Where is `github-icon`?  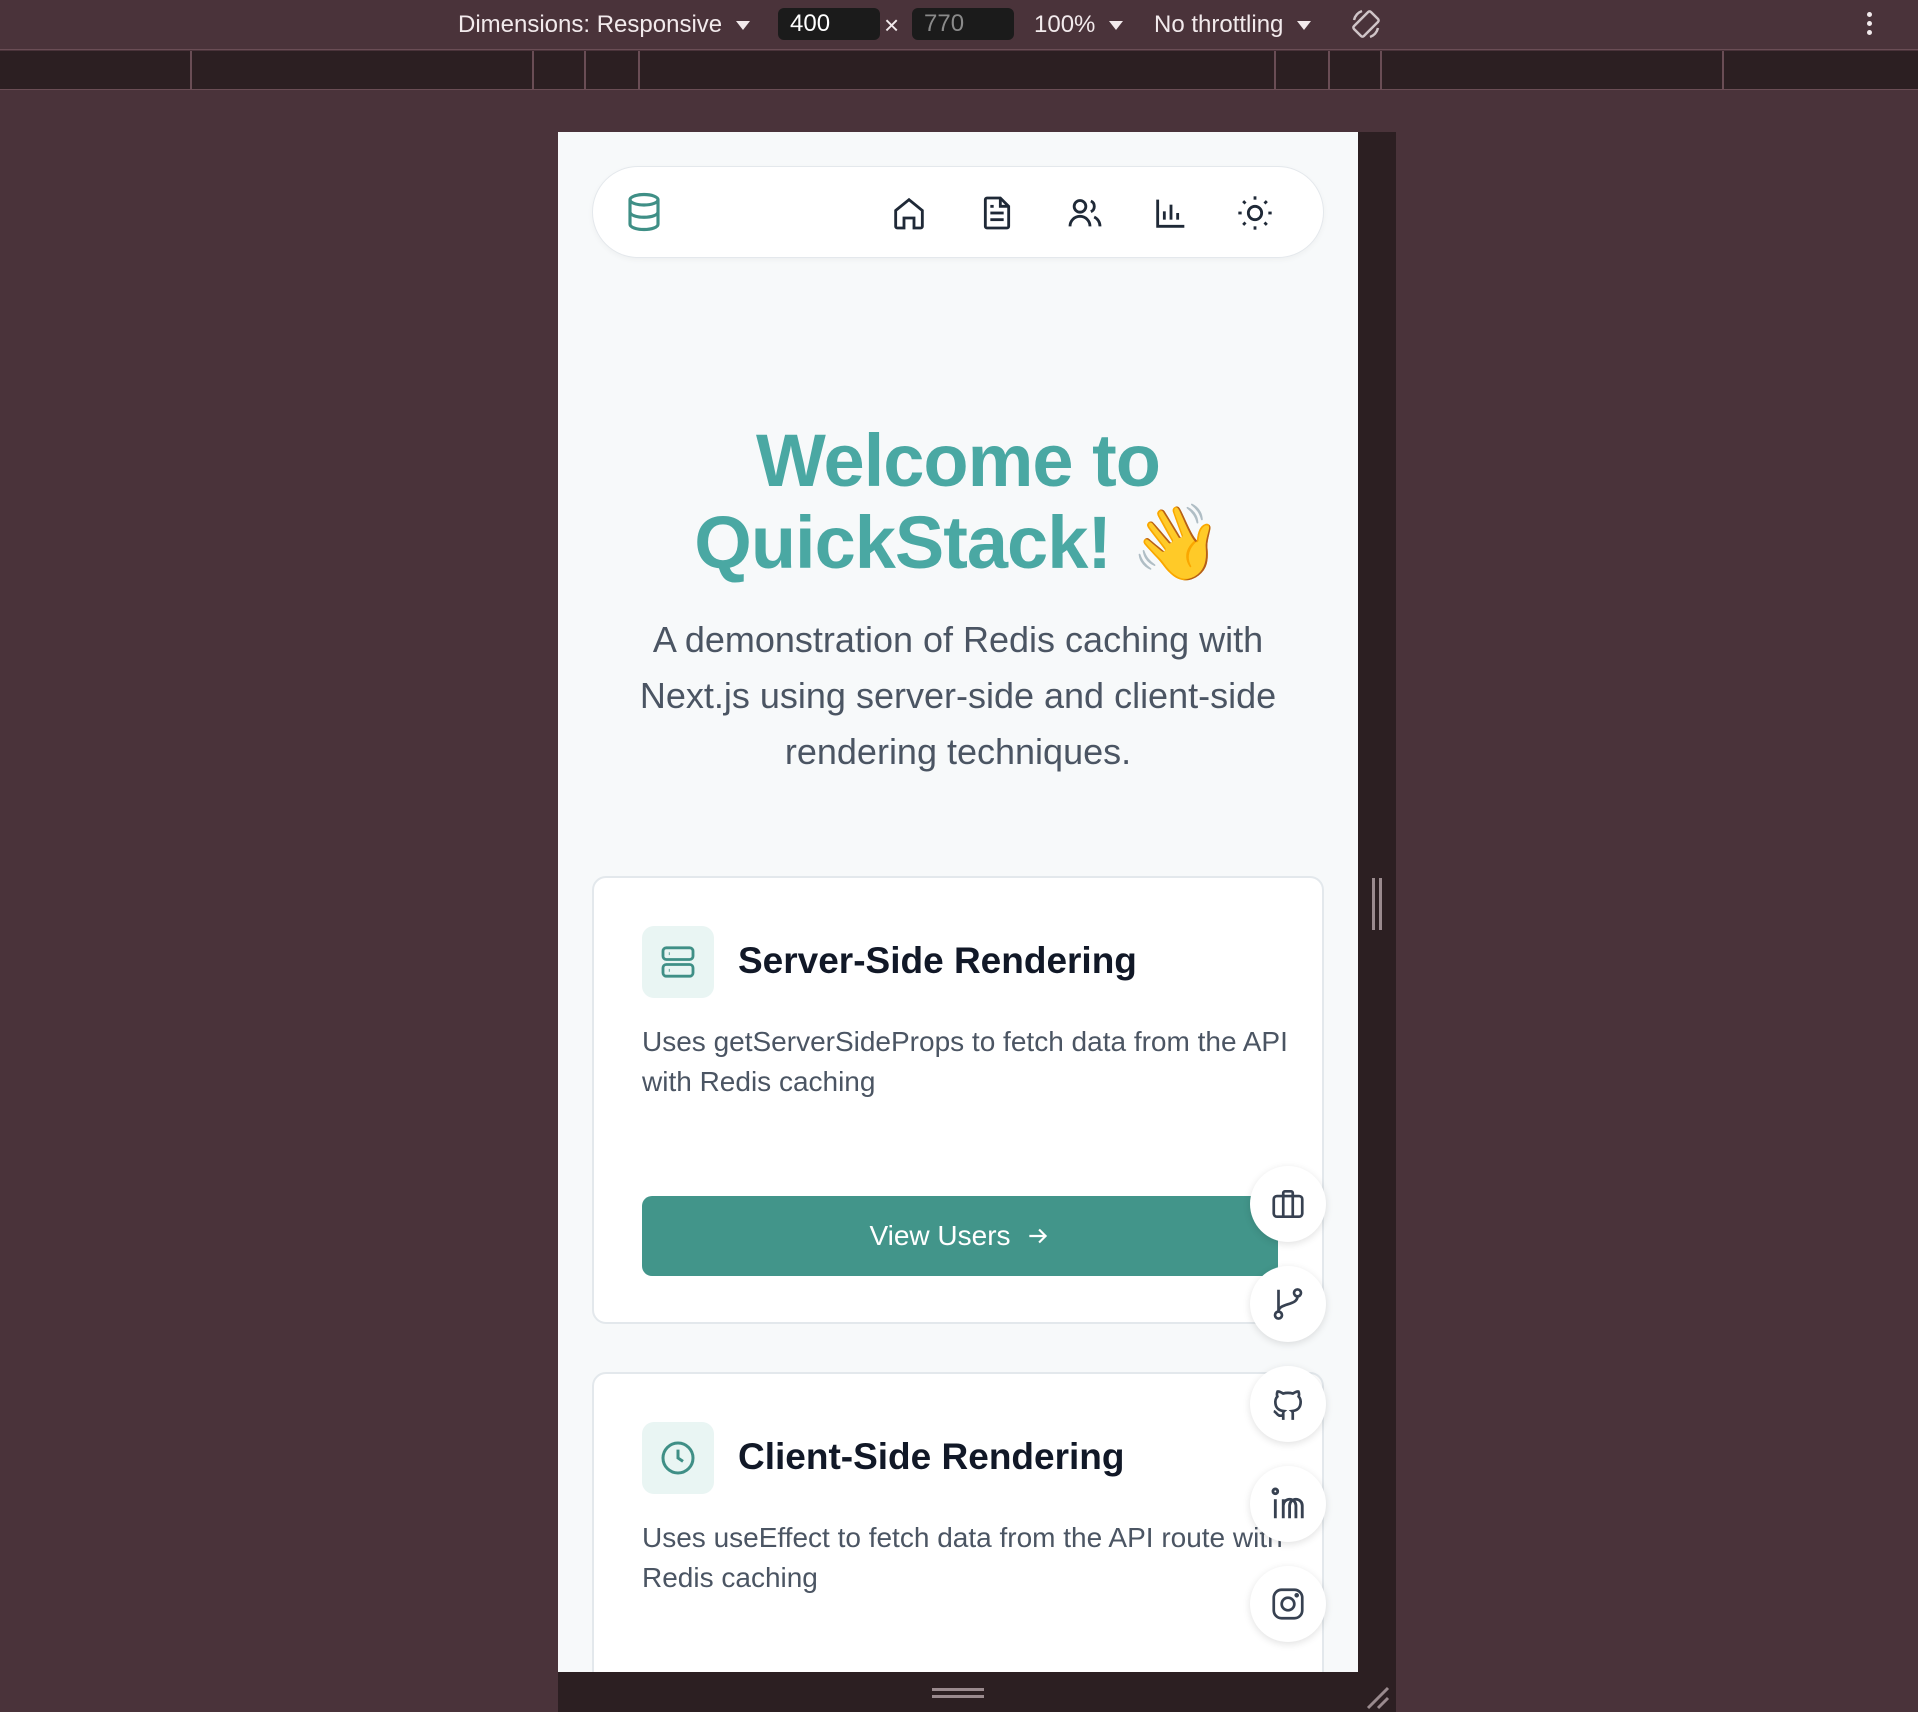
github-icon is located at coordinates (1288, 1405).